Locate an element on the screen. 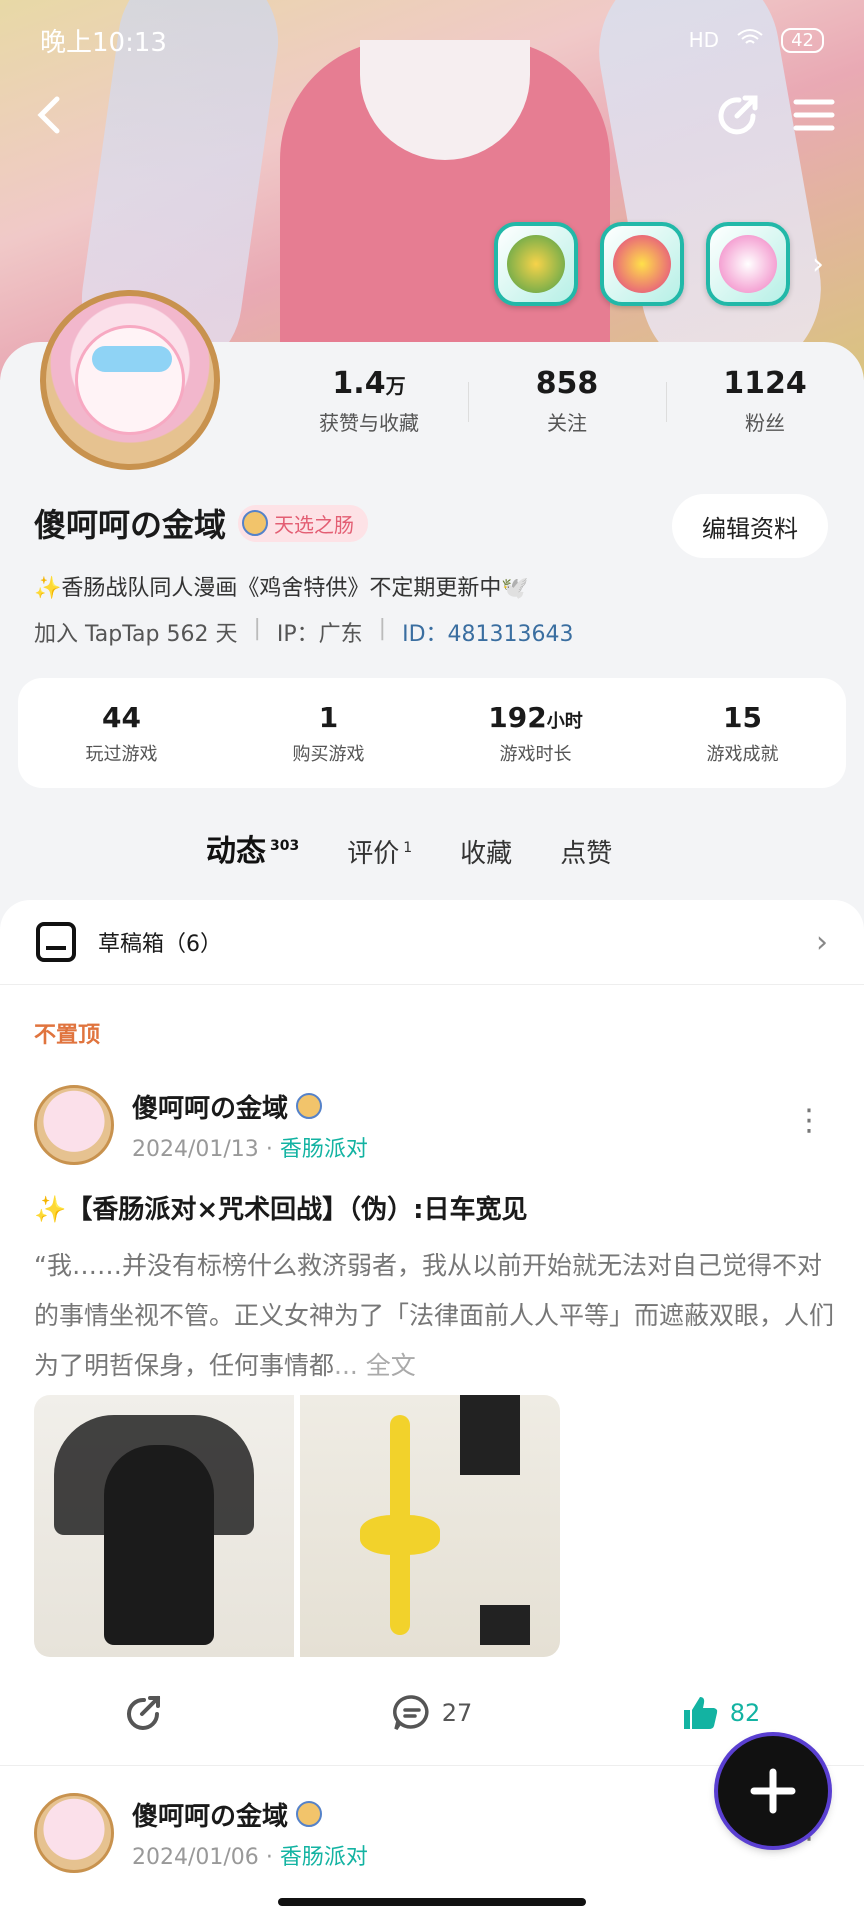 The width and height of the screenshot is (864, 1920). edit-profile-button: 编辑资料 is located at coordinates (750, 526).